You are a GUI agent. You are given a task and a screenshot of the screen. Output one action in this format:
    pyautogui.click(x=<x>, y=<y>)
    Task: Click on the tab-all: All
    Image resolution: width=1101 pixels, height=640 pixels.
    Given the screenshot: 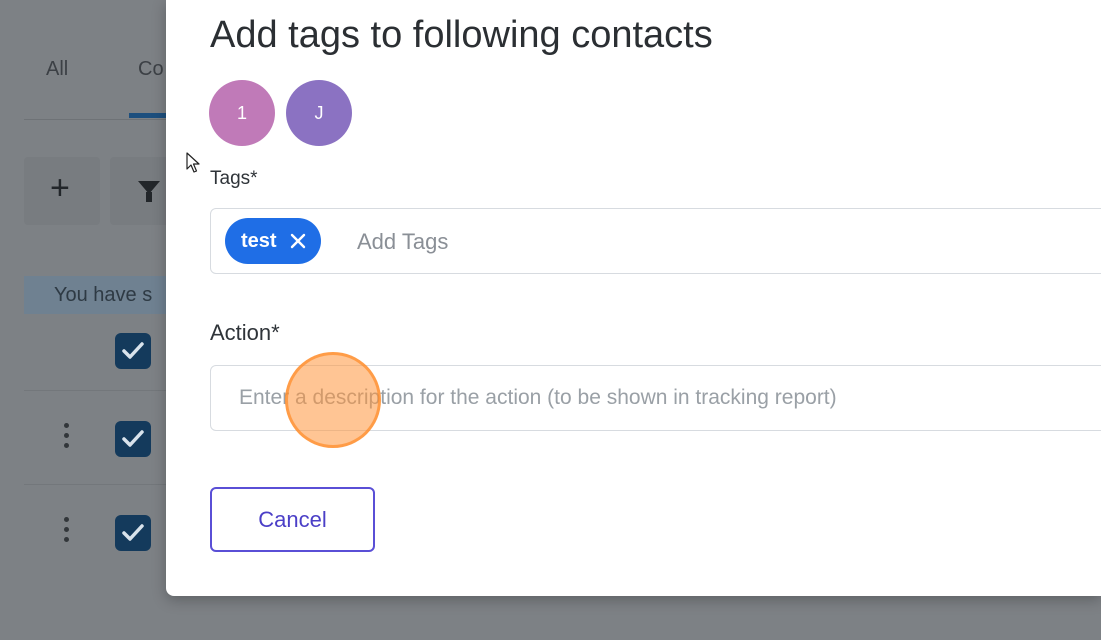 What is the action you would take?
    pyautogui.click(x=57, y=69)
    